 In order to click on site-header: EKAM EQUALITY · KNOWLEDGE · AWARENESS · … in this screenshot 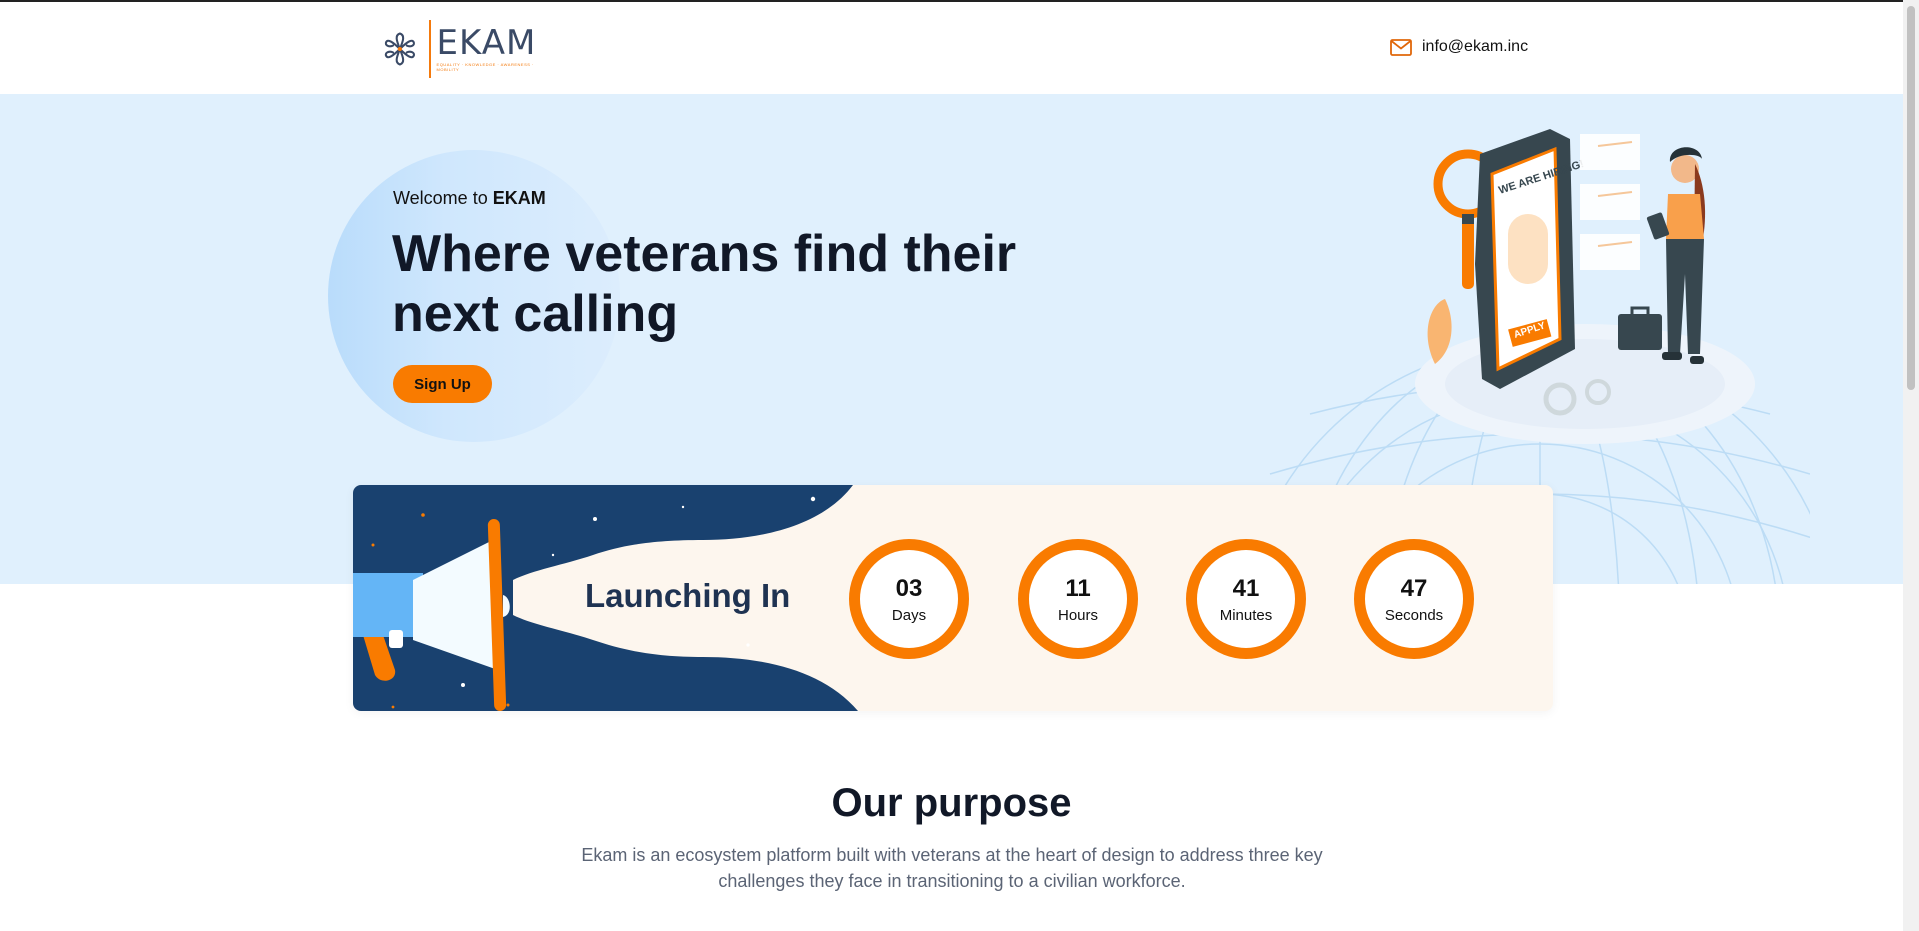, I will do `click(951, 48)`.